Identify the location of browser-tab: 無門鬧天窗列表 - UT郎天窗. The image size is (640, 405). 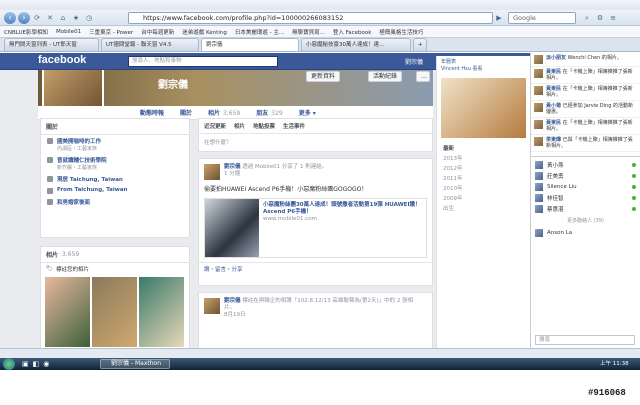
(51, 44).